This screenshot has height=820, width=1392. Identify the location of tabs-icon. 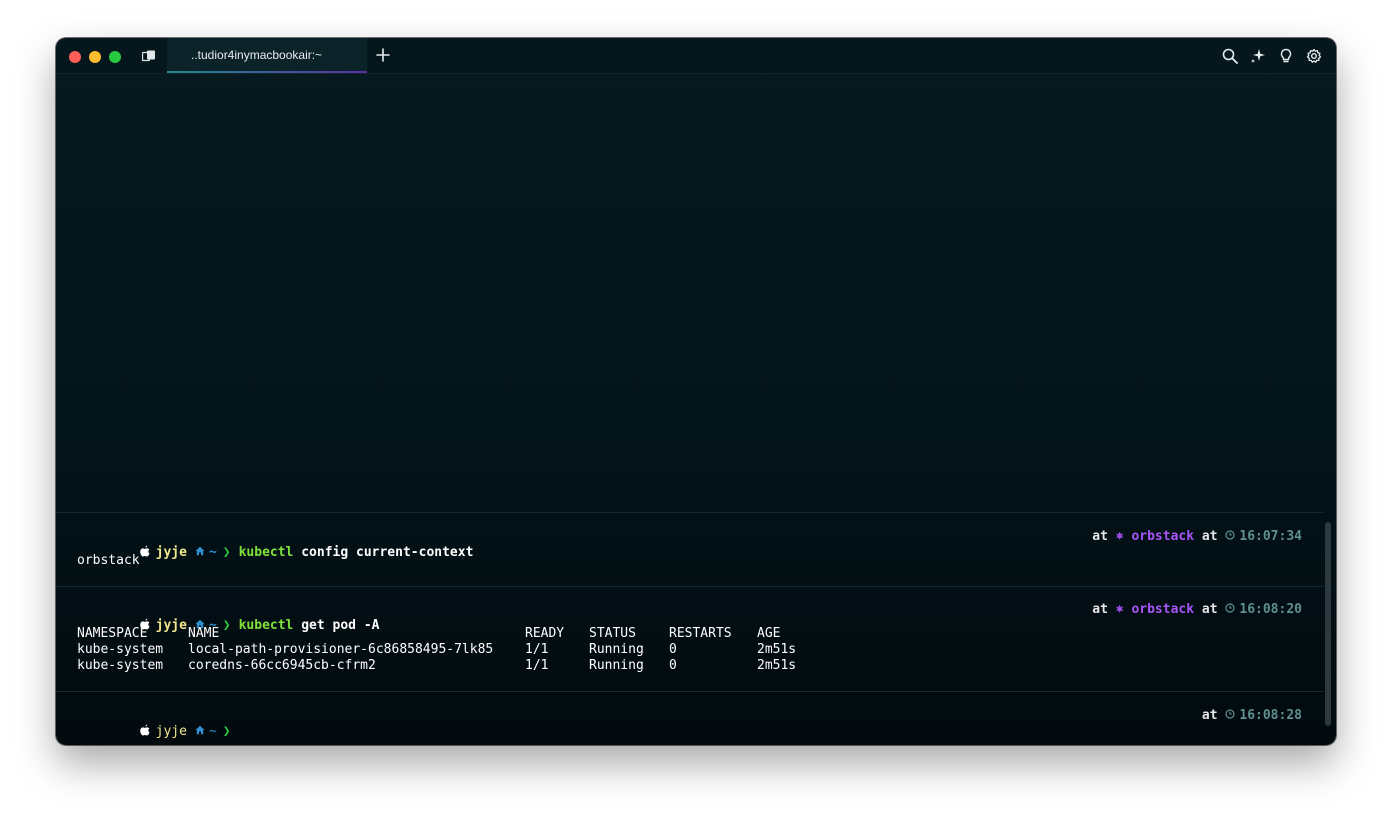
(149, 56).